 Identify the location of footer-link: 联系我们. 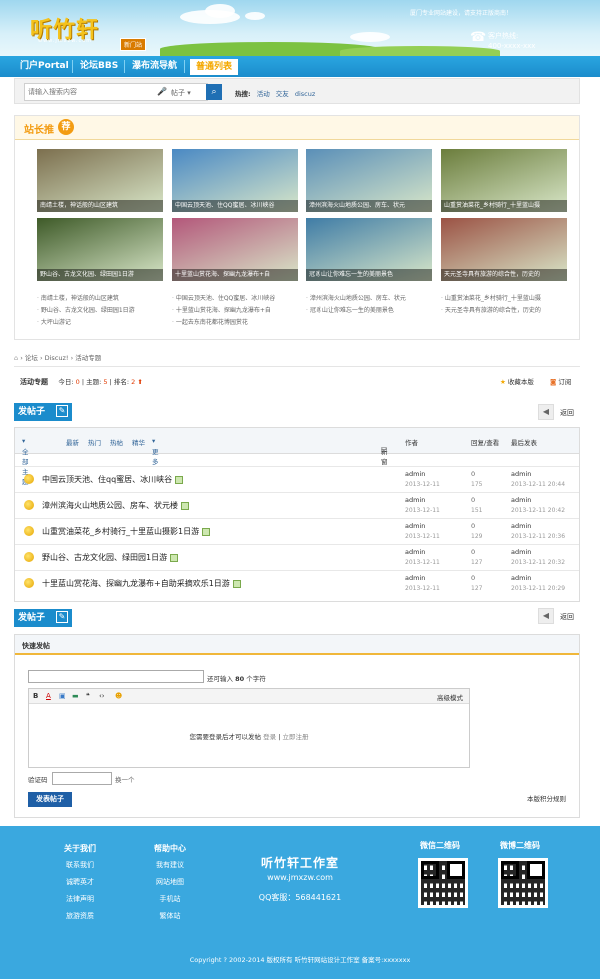
(80, 865).